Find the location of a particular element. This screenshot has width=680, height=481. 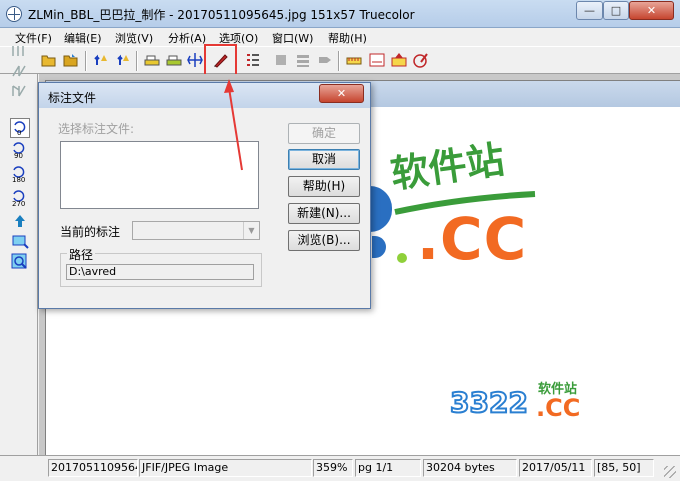

edit-round-icon is located at coordinates (421, 60).